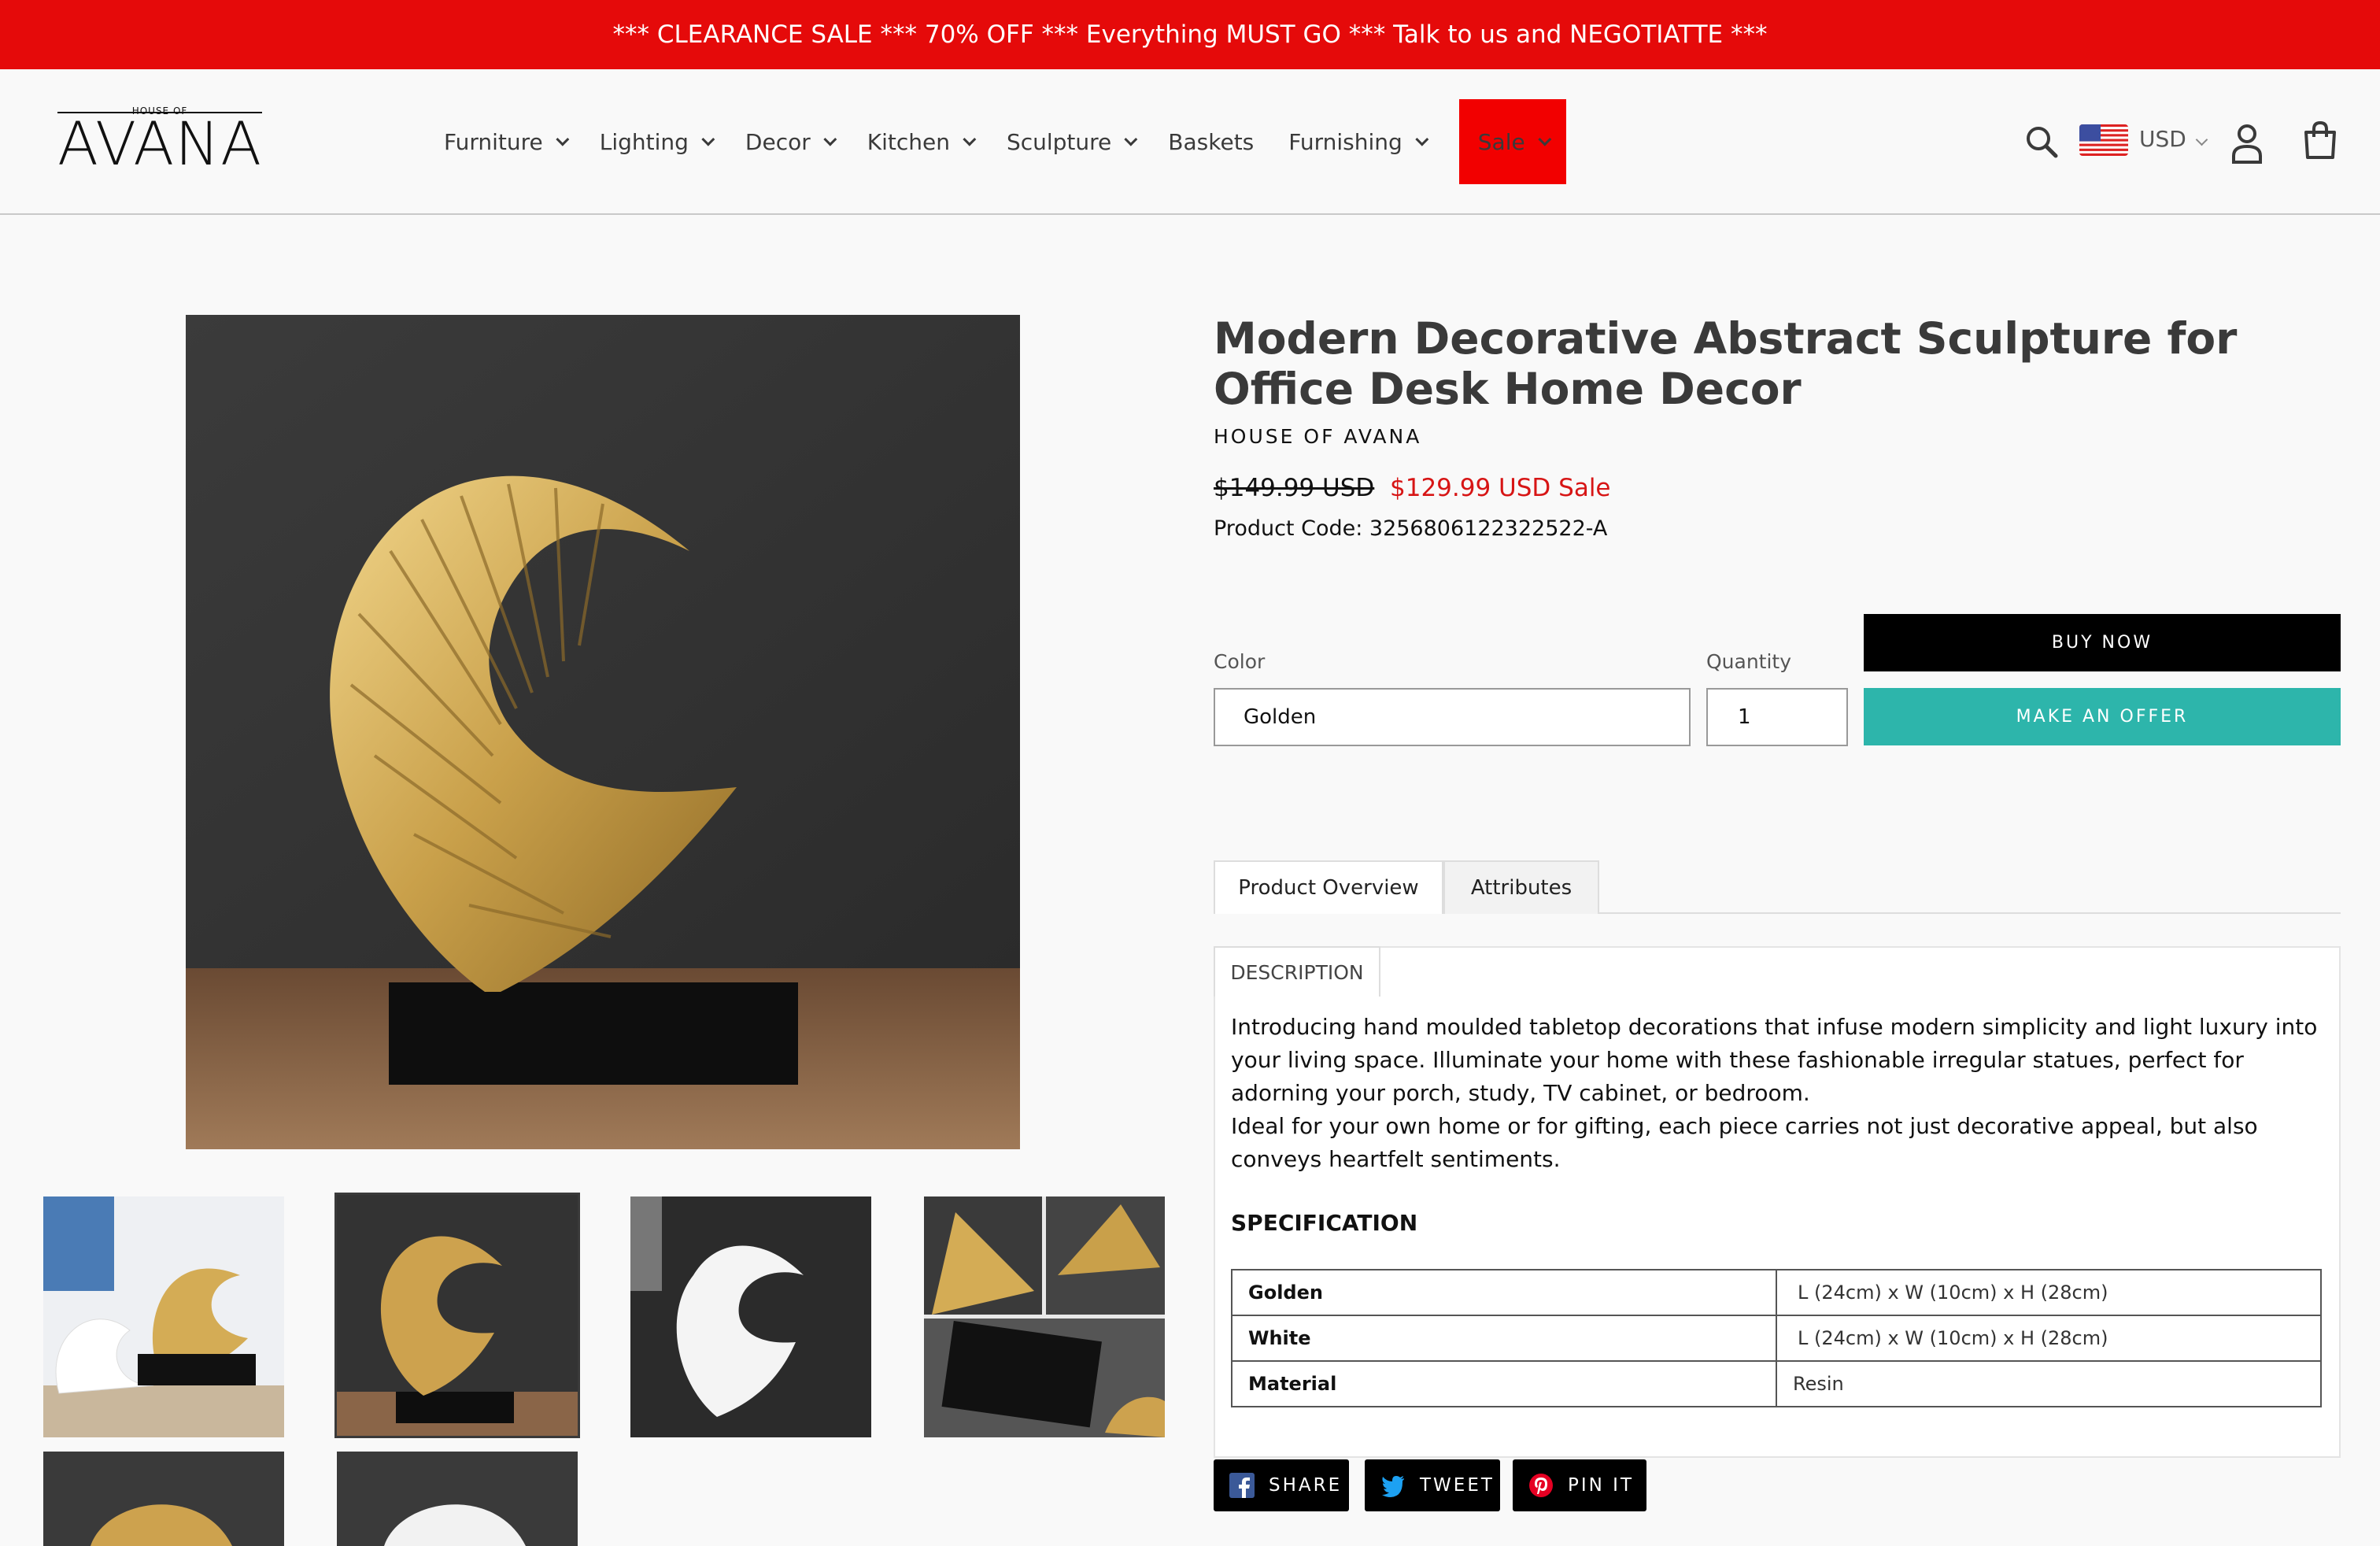  What do you see at coordinates (644, 141) in the screenshot?
I see `nav-label: Lighting` at bounding box center [644, 141].